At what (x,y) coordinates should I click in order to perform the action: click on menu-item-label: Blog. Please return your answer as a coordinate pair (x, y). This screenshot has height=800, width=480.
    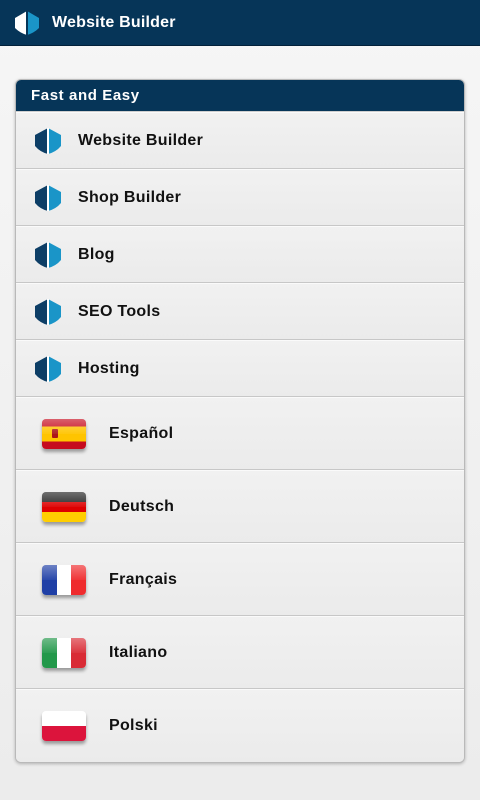
    Looking at the image, I should click on (96, 254).